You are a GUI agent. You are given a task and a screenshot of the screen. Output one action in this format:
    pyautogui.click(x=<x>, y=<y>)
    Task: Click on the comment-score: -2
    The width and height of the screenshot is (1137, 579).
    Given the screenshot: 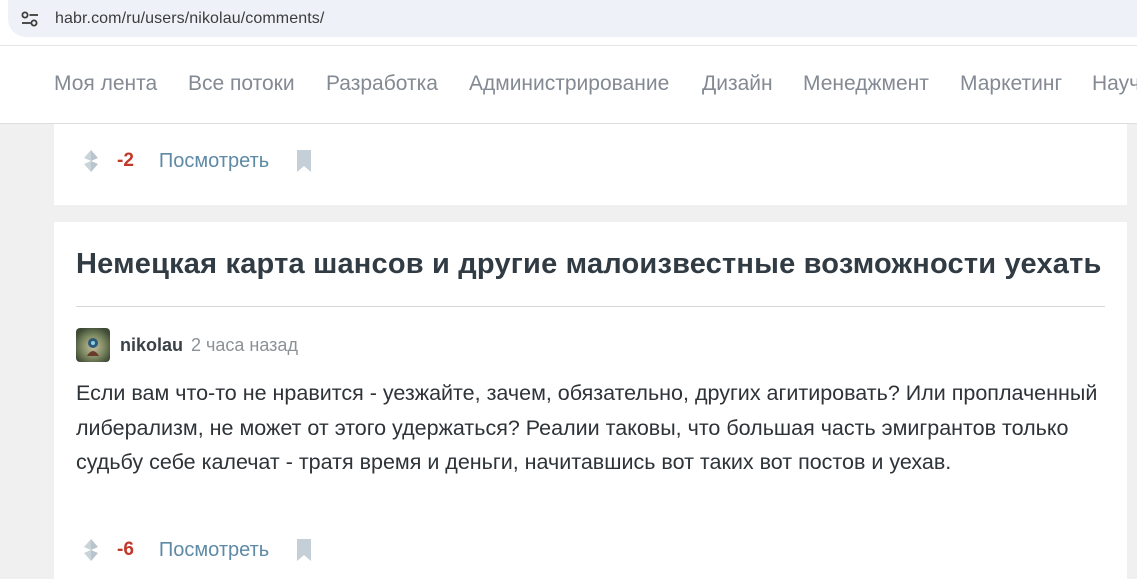 What is the action you would take?
    pyautogui.click(x=125, y=160)
    